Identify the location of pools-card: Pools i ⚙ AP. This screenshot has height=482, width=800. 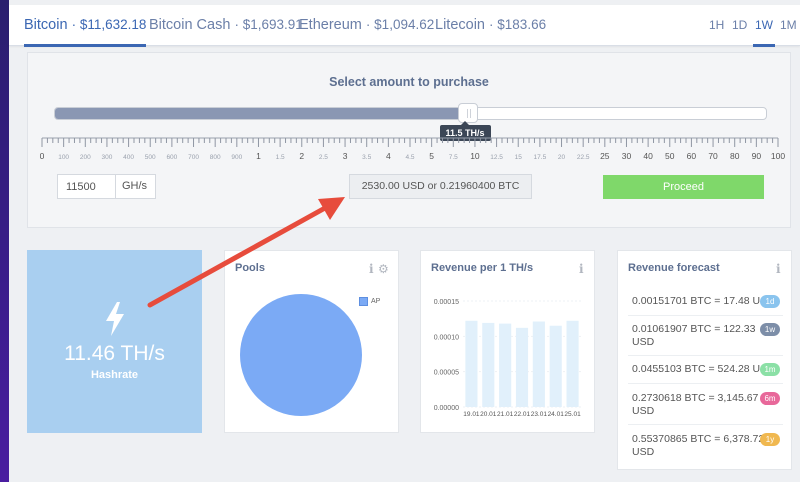
(311, 341).